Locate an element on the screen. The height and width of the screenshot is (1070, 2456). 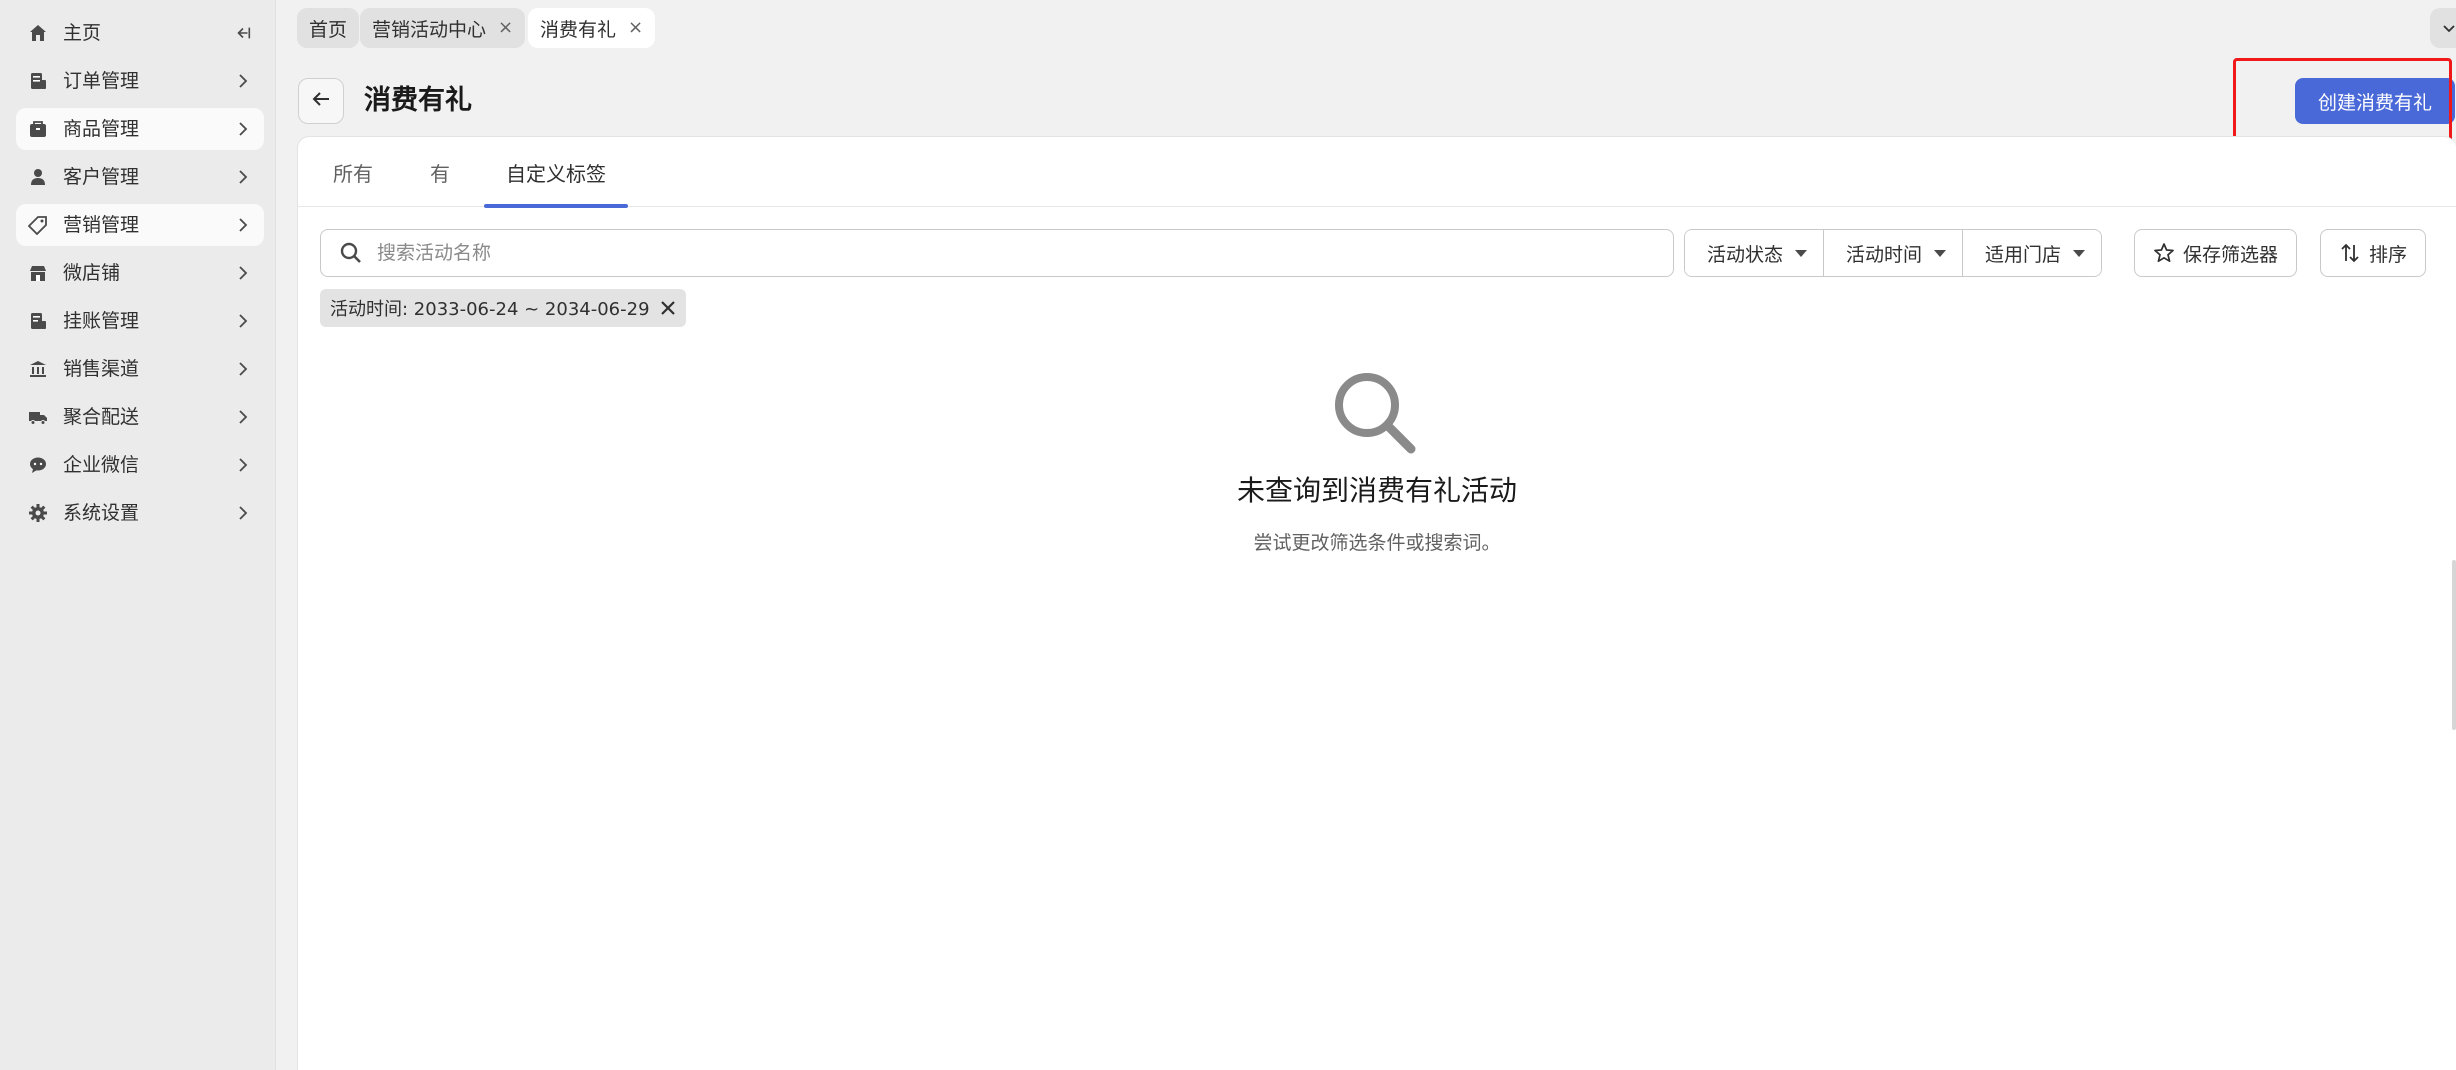
back-button is located at coordinates (321, 101).